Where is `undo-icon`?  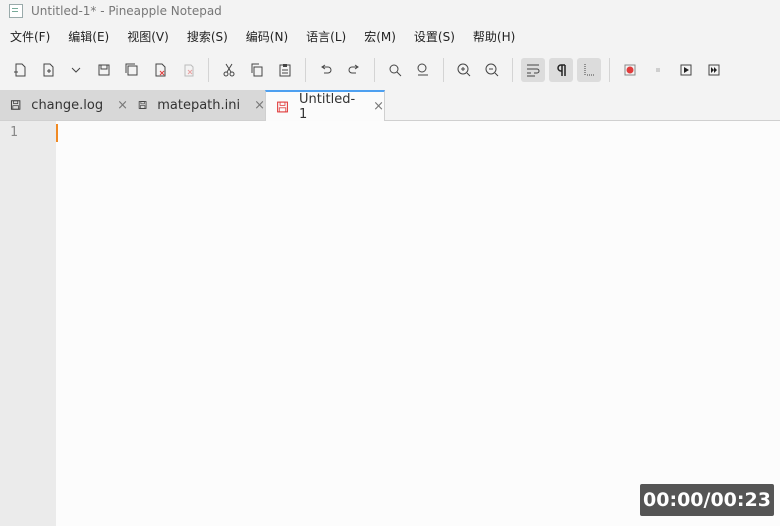 undo-icon is located at coordinates (326, 69).